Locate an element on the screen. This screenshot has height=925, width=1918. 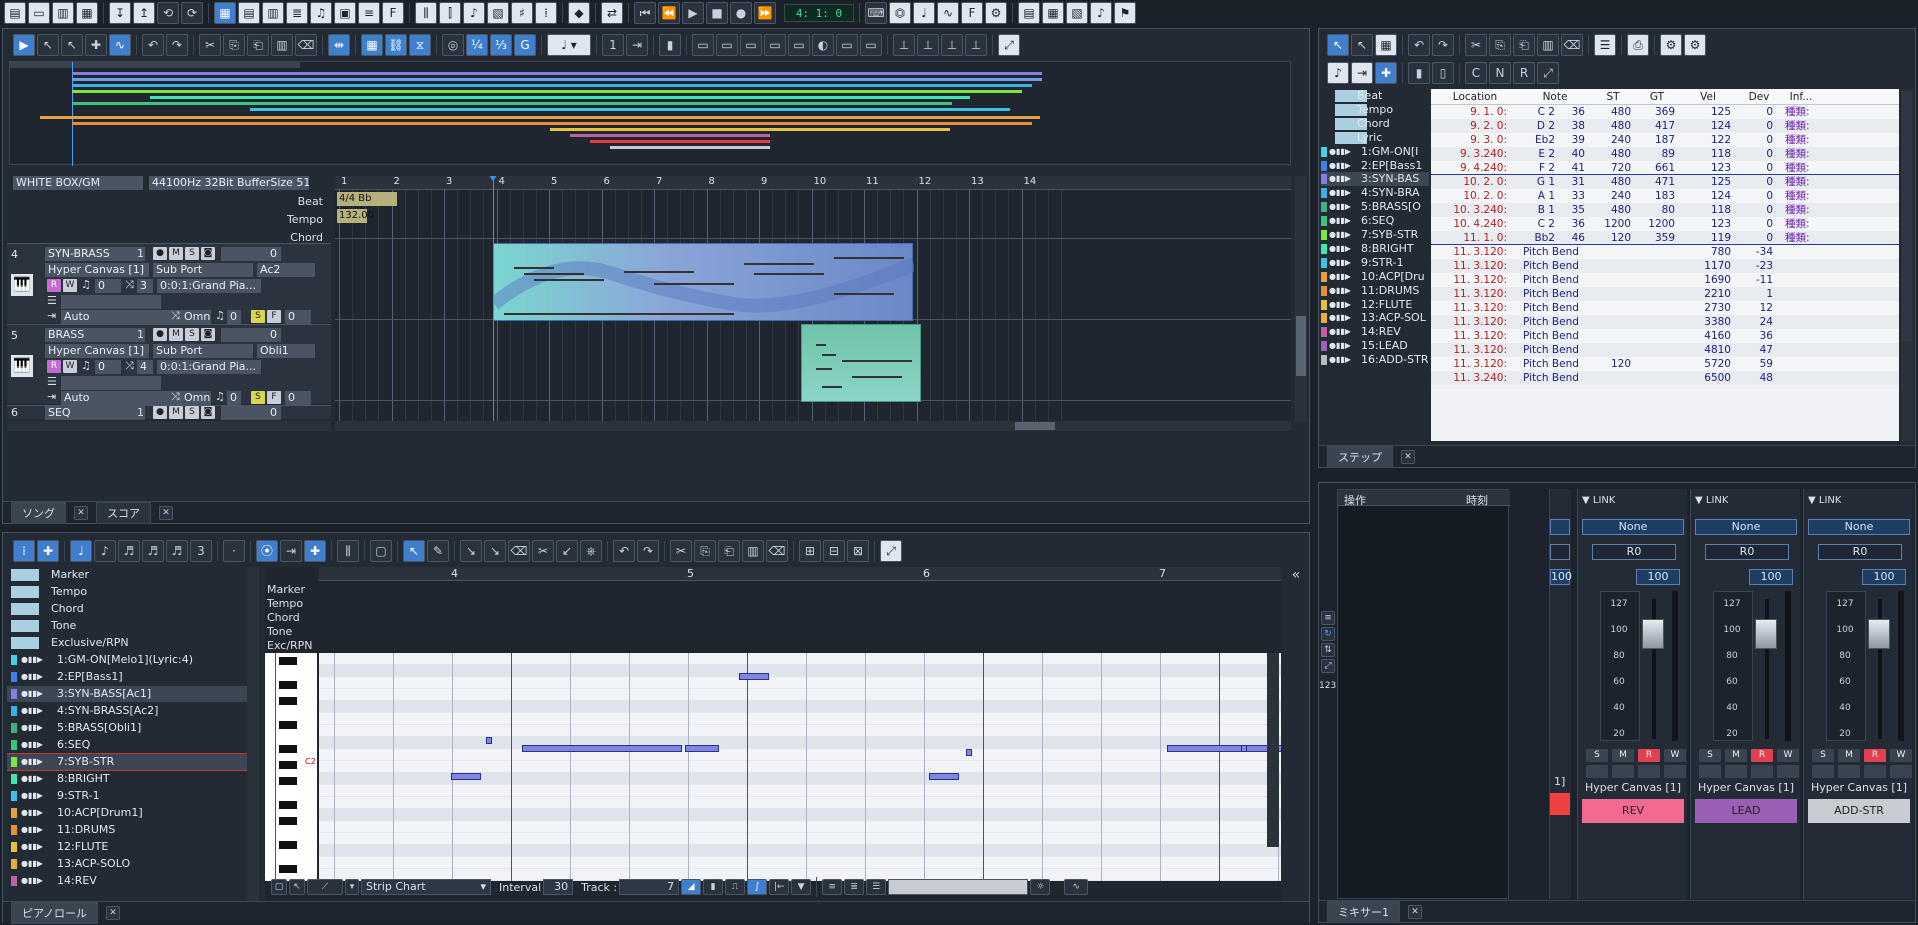
monitor-button: ◙ is located at coordinates (208, 412).